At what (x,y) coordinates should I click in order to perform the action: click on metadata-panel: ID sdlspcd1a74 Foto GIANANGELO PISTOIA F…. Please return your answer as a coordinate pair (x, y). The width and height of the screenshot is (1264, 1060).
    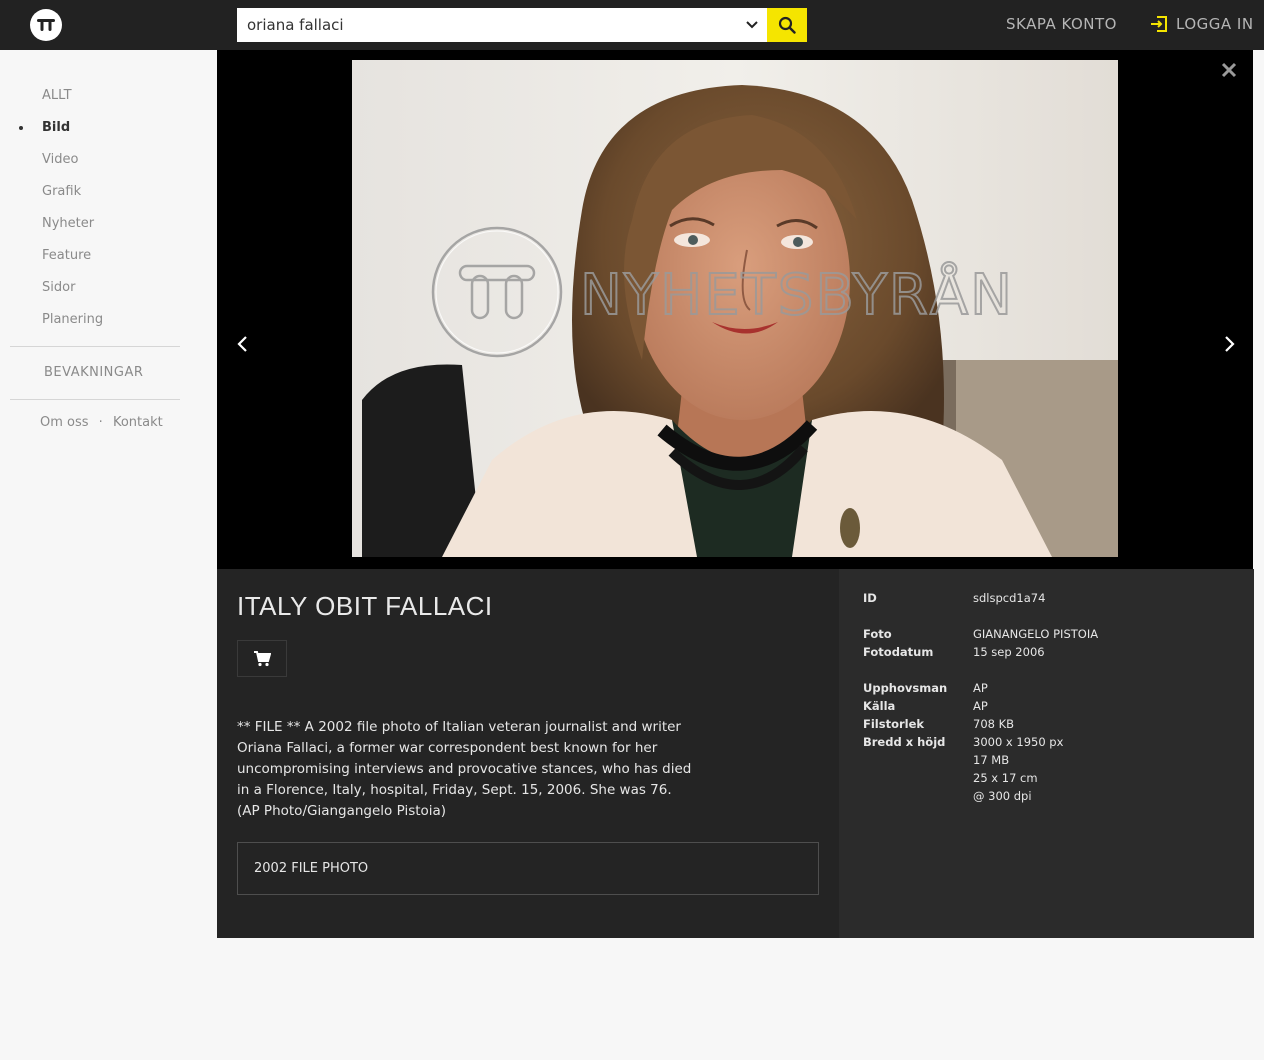
    Looking at the image, I should click on (1046, 753).